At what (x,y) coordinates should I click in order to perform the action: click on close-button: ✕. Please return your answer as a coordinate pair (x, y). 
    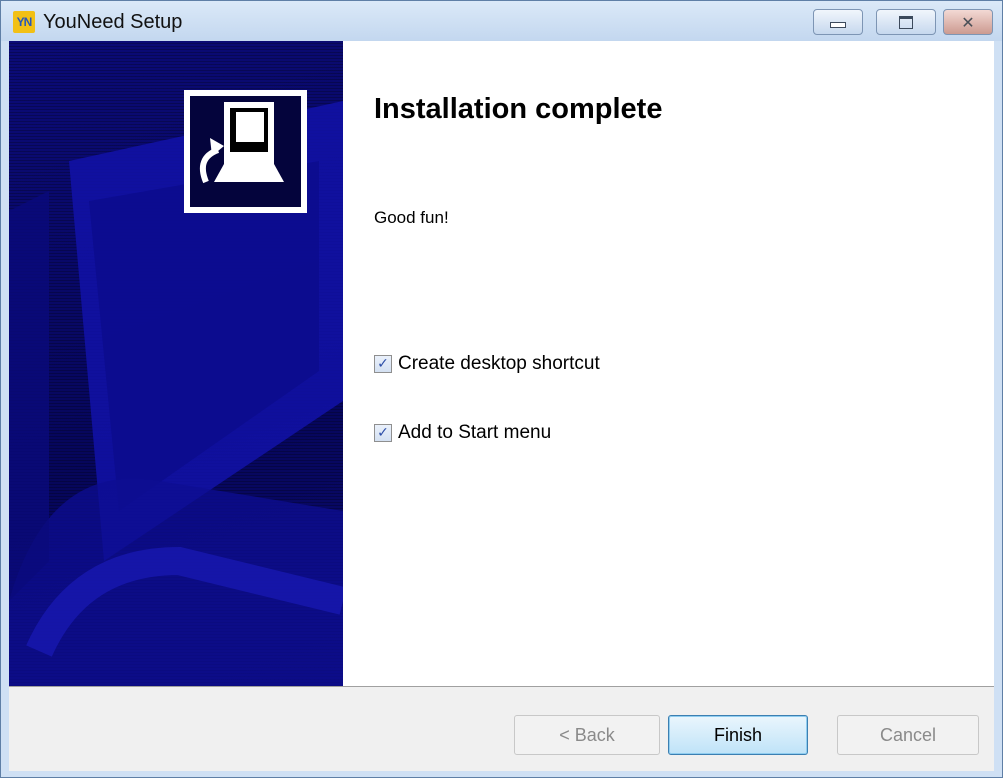
    Looking at the image, I should click on (968, 22).